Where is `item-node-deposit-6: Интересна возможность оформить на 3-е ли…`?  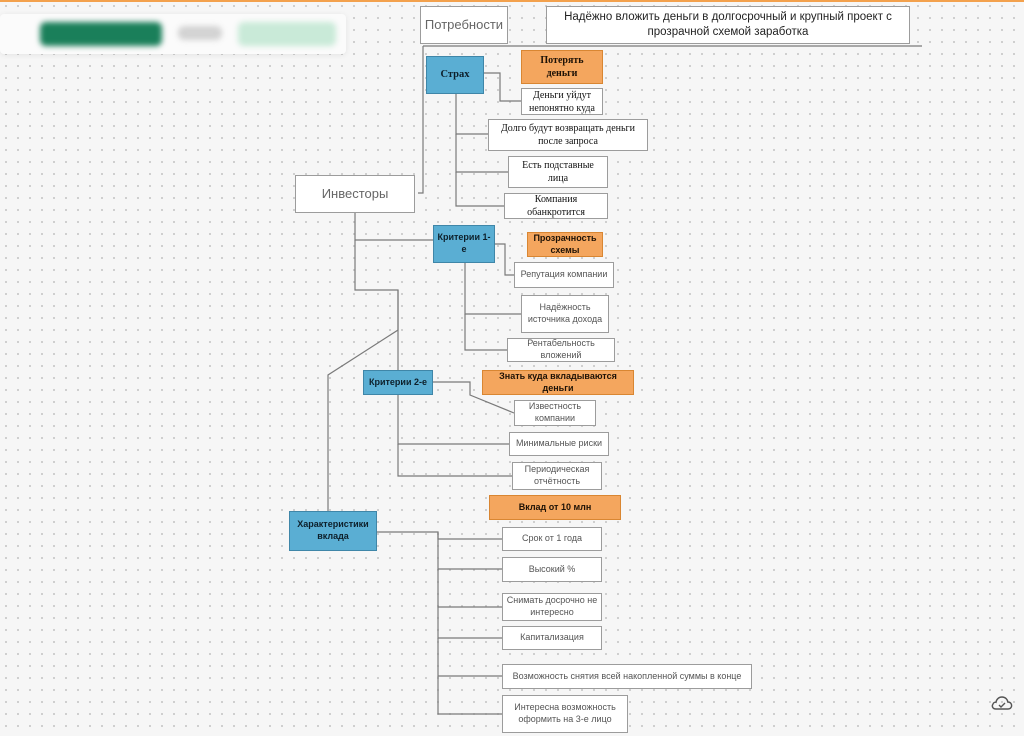 item-node-deposit-6: Интересна возможность оформить на 3-е ли… is located at coordinates (565, 714).